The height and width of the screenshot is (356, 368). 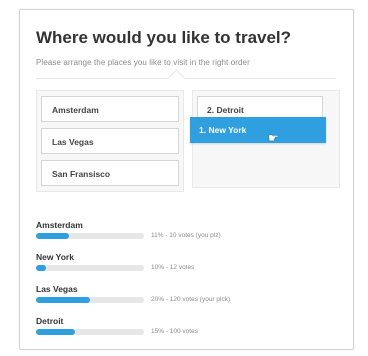 I want to click on poll-title: Where would you like to travel?, so click(x=164, y=37).